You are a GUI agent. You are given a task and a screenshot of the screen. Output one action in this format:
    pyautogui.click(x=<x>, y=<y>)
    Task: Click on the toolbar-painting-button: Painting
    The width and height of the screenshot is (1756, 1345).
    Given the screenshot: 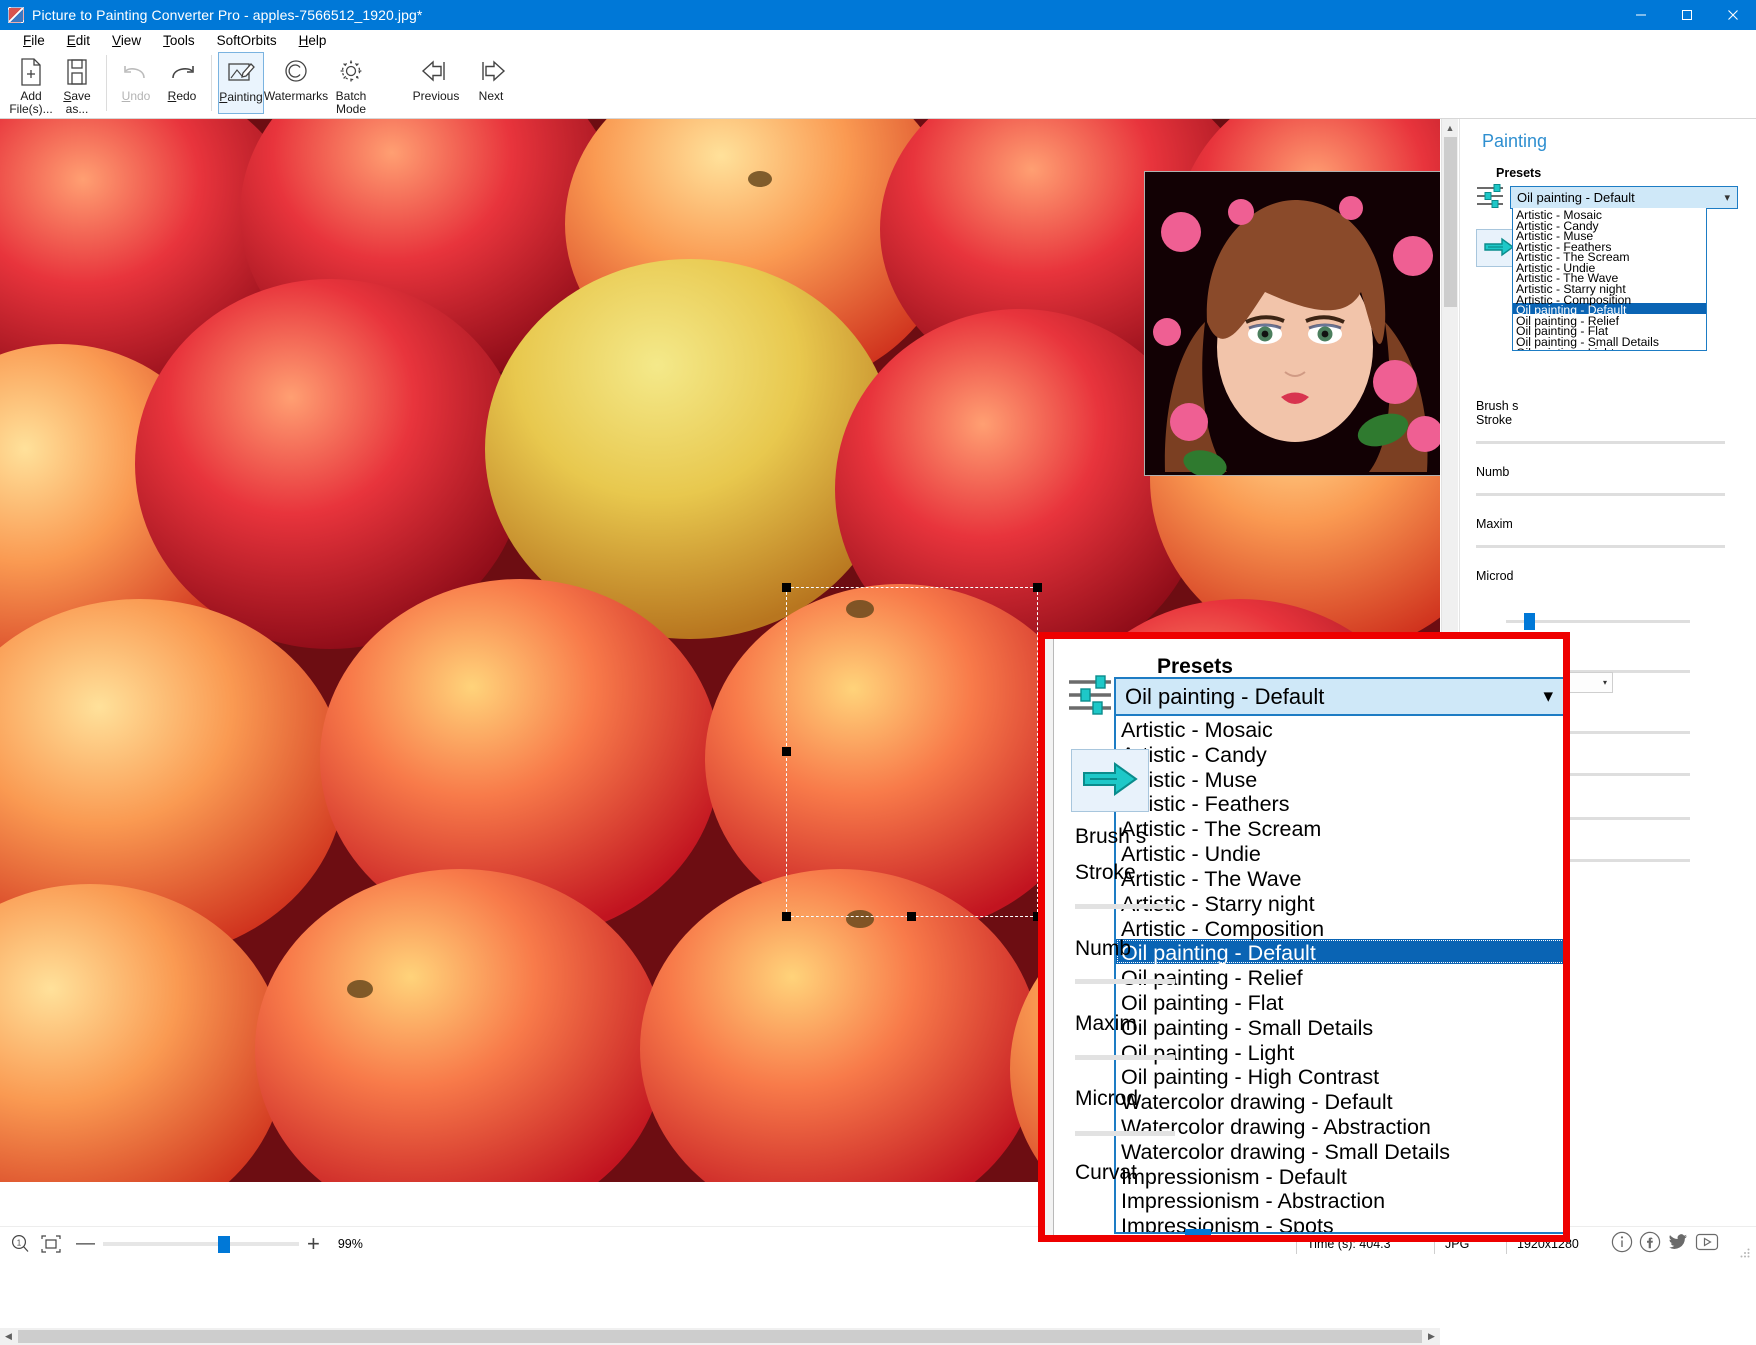 What is the action you would take?
    pyautogui.click(x=241, y=83)
    